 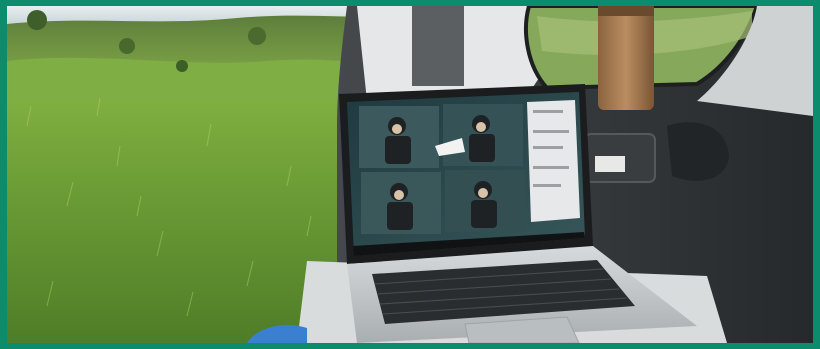 I want to click on seatbelt-strap, so click(x=438, y=46).